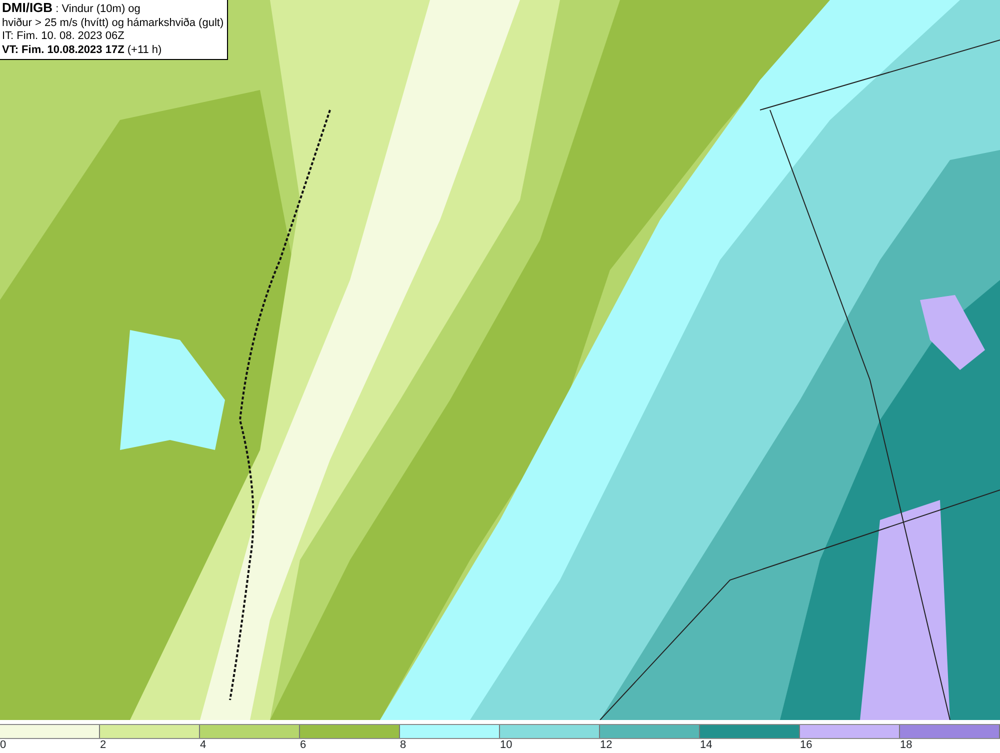 This screenshot has width=1000, height=753. Describe the element at coordinates (806, 745) in the screenshot. I see `legend-label: 16` at that location.